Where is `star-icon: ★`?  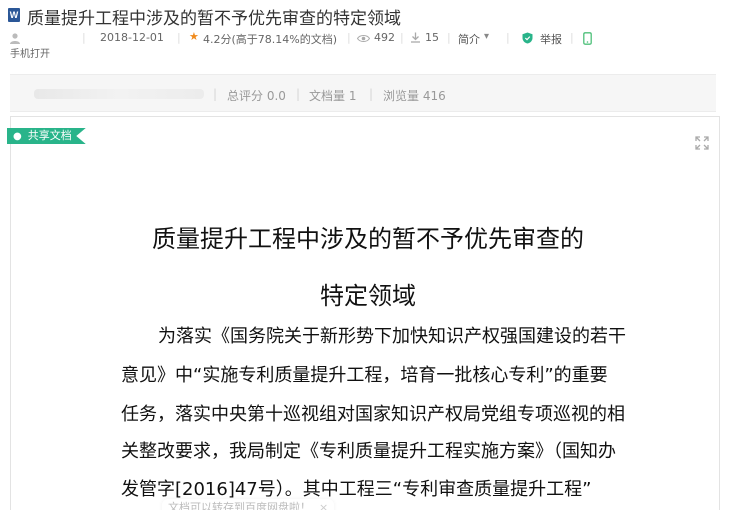
star-icon: ★ is located at coordinates (194, 36).